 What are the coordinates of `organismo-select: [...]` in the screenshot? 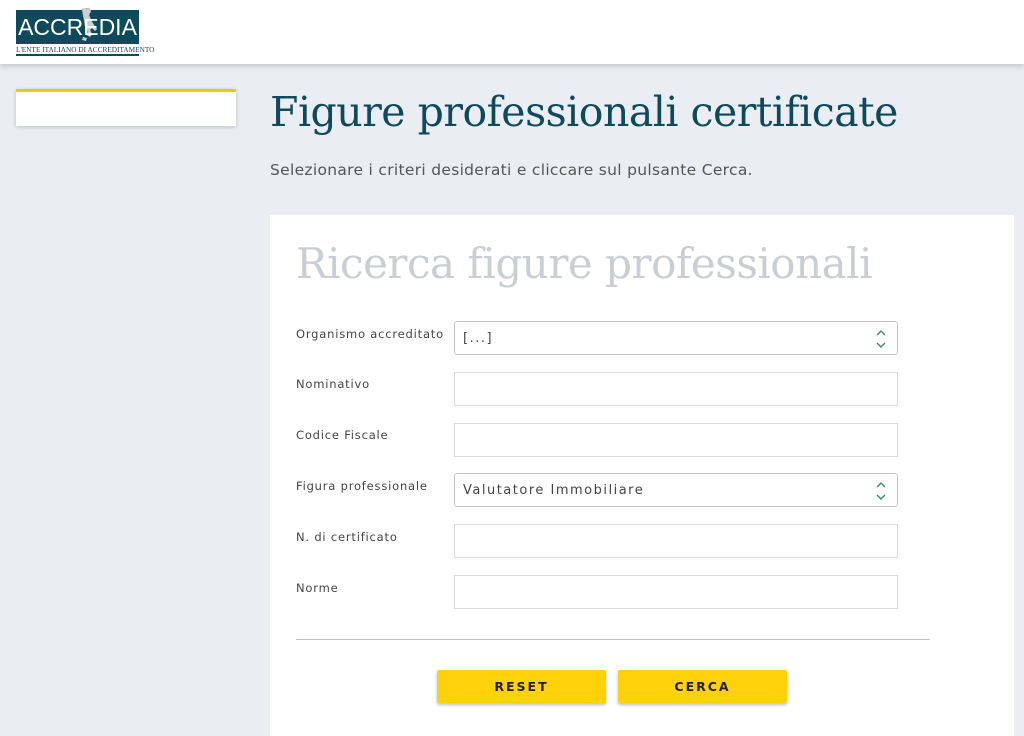 It's located at (676, 338).